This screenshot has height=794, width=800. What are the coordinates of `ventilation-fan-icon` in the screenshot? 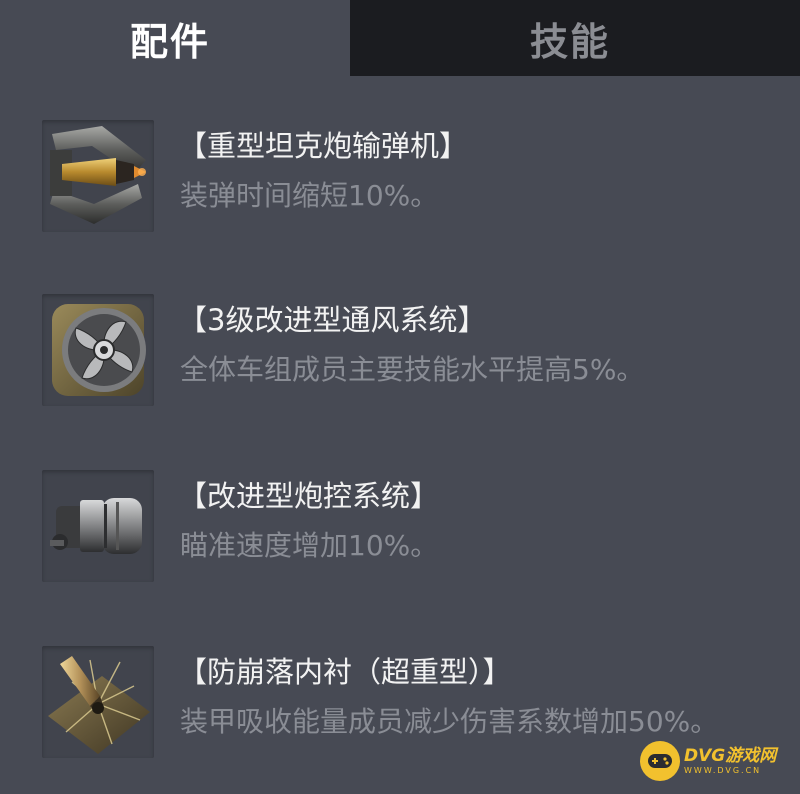 It's located at (98, 350).